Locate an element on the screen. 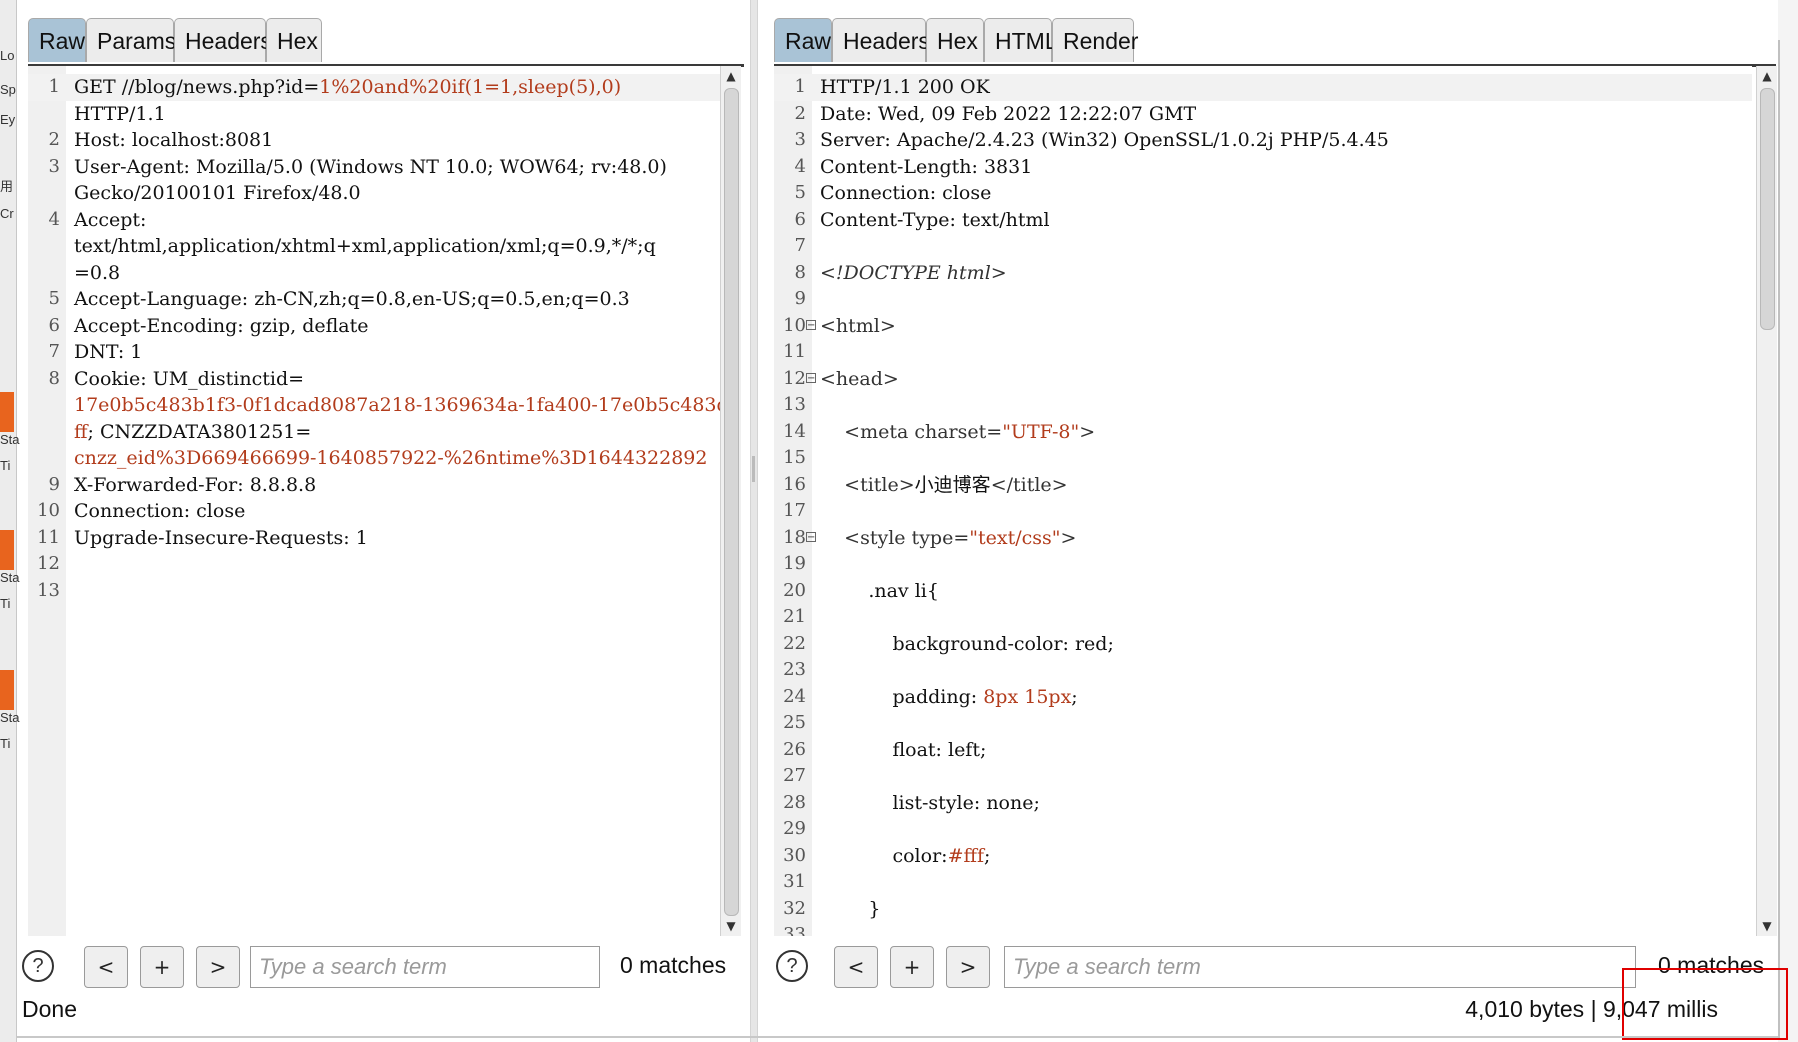 The height and width of the screenshot is (1042, 1798). response-tab-hex: Hex is located at coordinates (955, 40).